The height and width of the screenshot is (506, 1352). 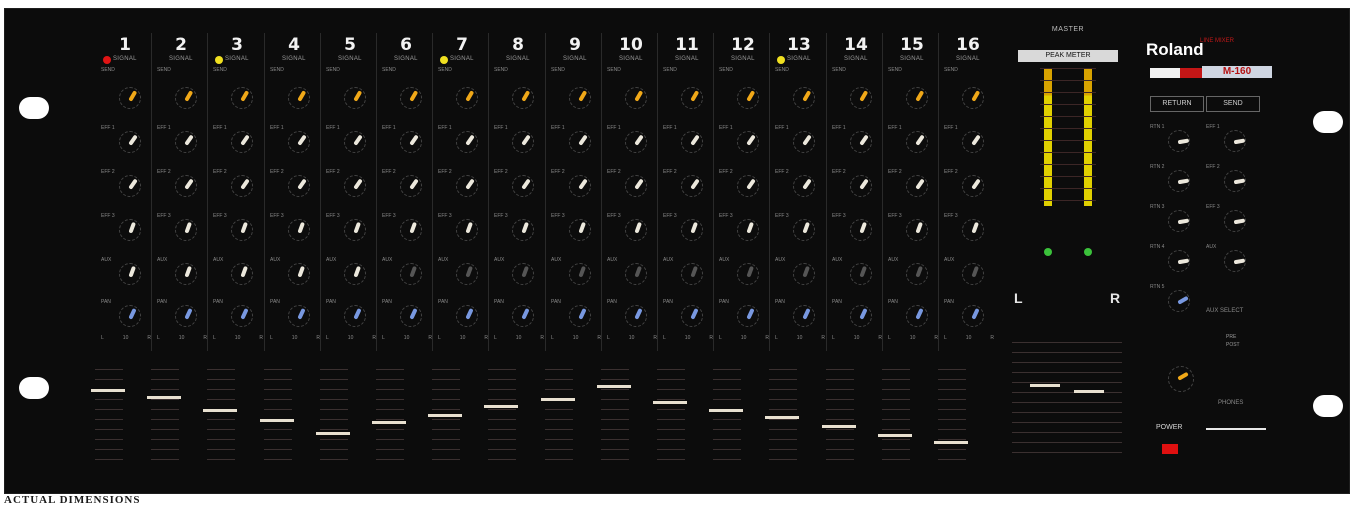 I want to click on master-fader-right, so click(x=1089, y=391).